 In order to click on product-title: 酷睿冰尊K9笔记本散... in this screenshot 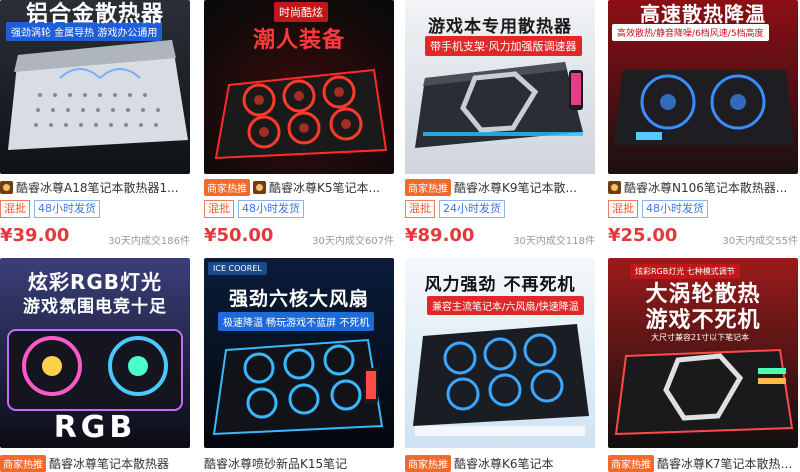, I will do `click(515, 187)`.